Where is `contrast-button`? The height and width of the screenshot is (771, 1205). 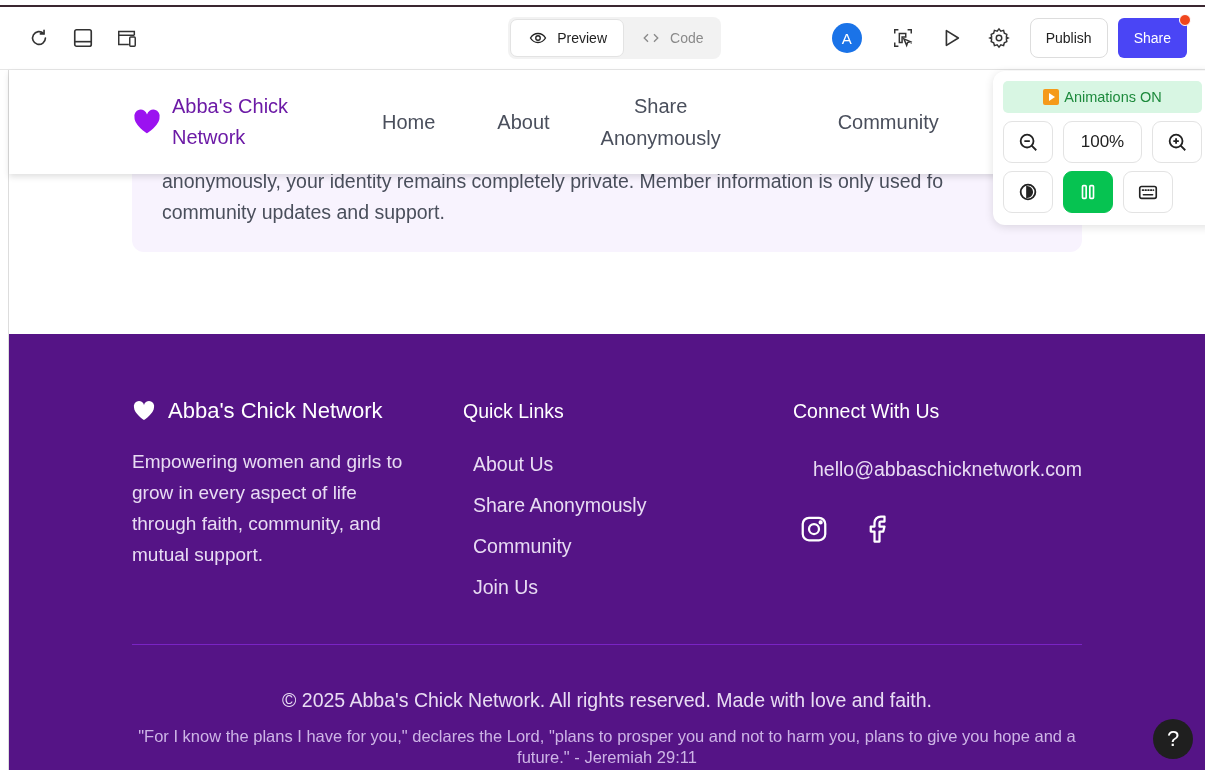
contrast-button is located at coordinates (1028, 192).